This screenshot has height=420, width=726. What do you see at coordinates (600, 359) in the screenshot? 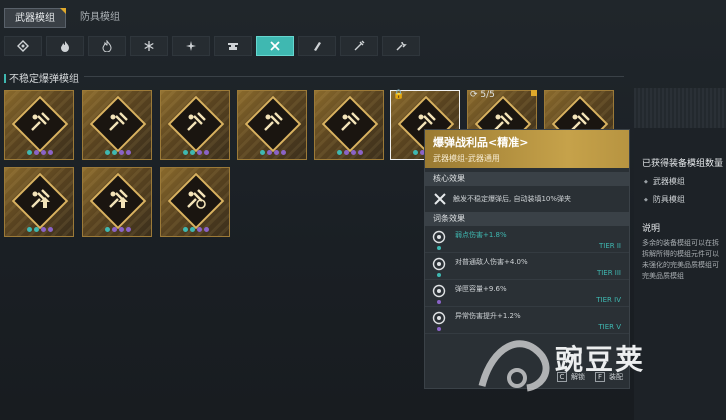
I see `watermark-text: 豌豆荚` at bounding box center [600, 359].